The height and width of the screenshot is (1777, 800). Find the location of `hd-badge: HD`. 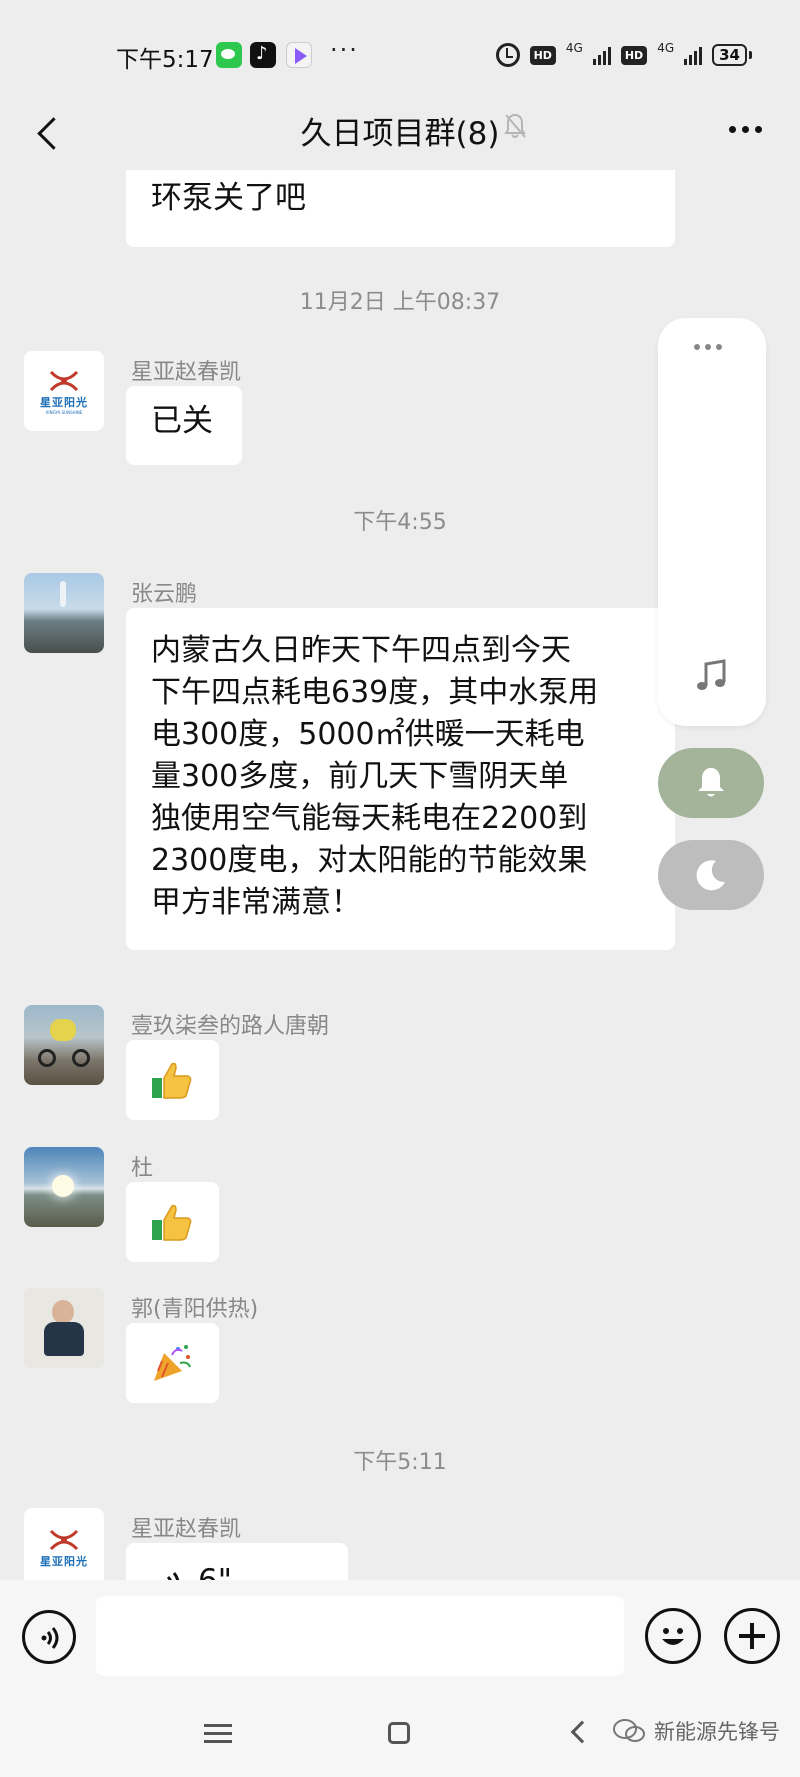

hd-badge: HD is located at coordinates (542, 55).